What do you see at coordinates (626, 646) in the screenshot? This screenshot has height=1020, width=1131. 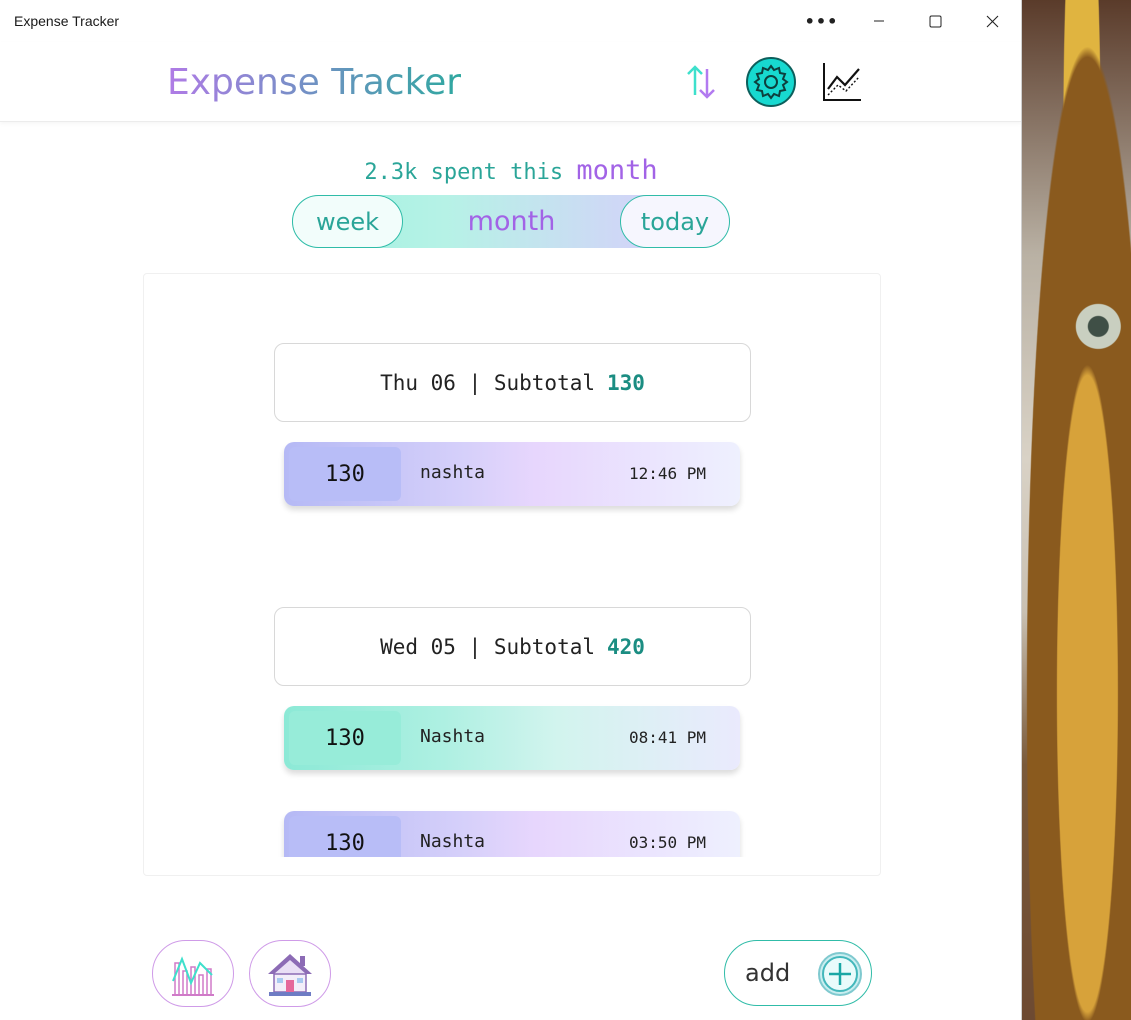 I see `day-subtotal: 420` at bounding box center [626, 646].